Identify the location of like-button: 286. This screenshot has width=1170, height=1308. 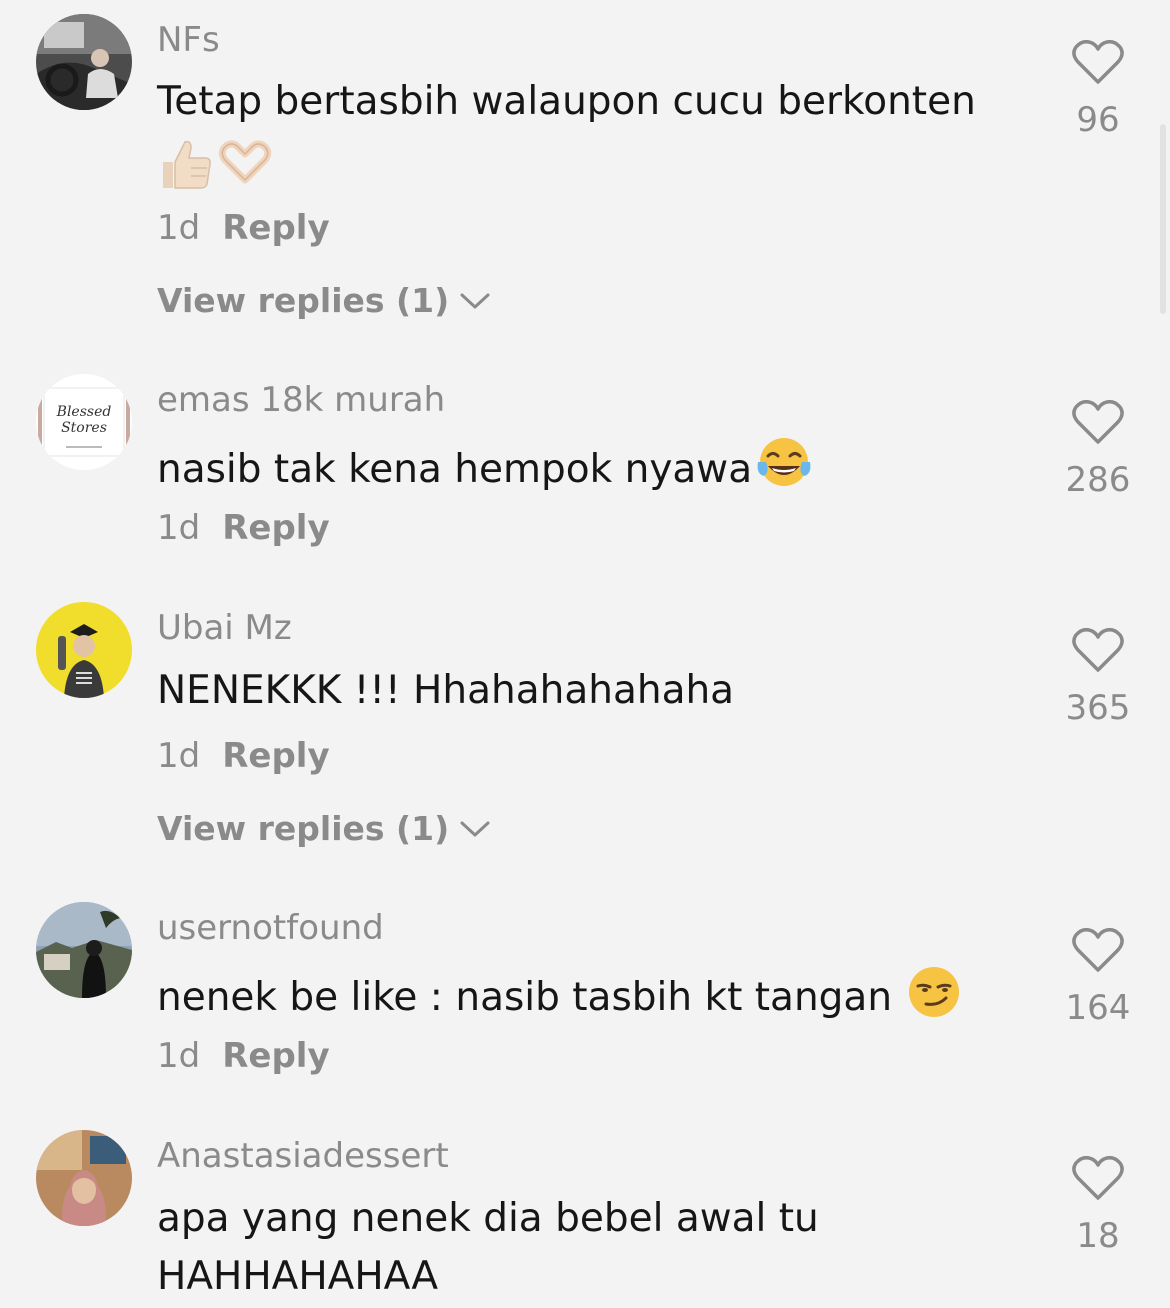
(1098, 449).